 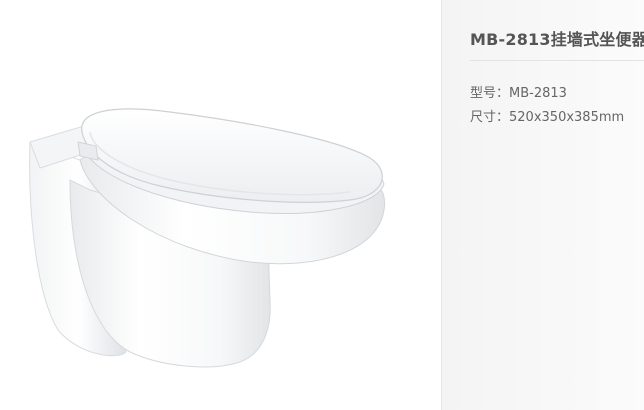 I want to click on product-title: MB-2813挂墙式坐便器, so click(x=557, y=39).